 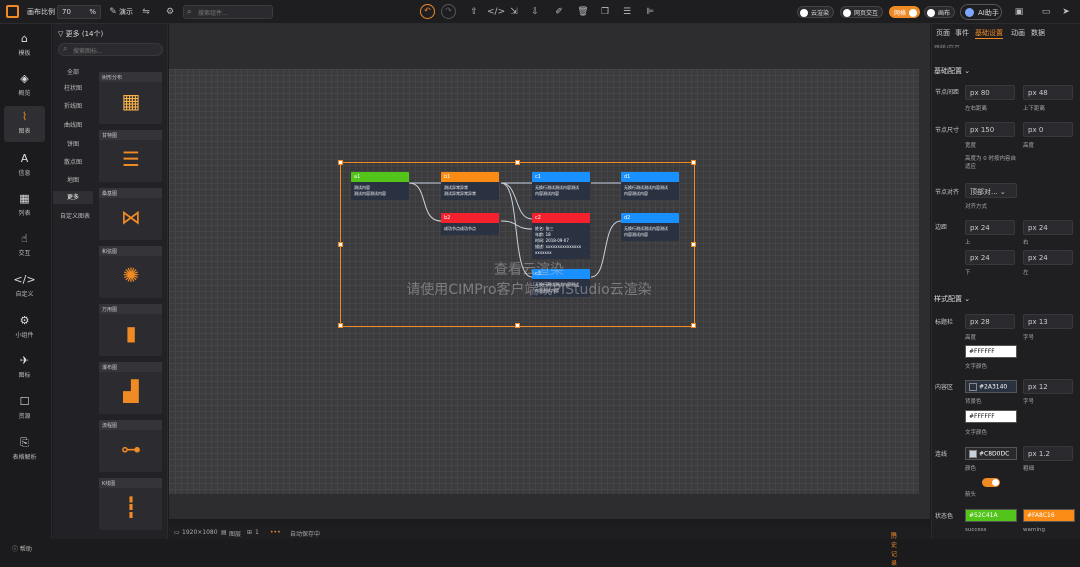 What do you see at coordinates (470, 186) in the screenshot?
I see `flow-node: b1 测试异常异常 测试异常异常异常` at bounding box center [470, 186].